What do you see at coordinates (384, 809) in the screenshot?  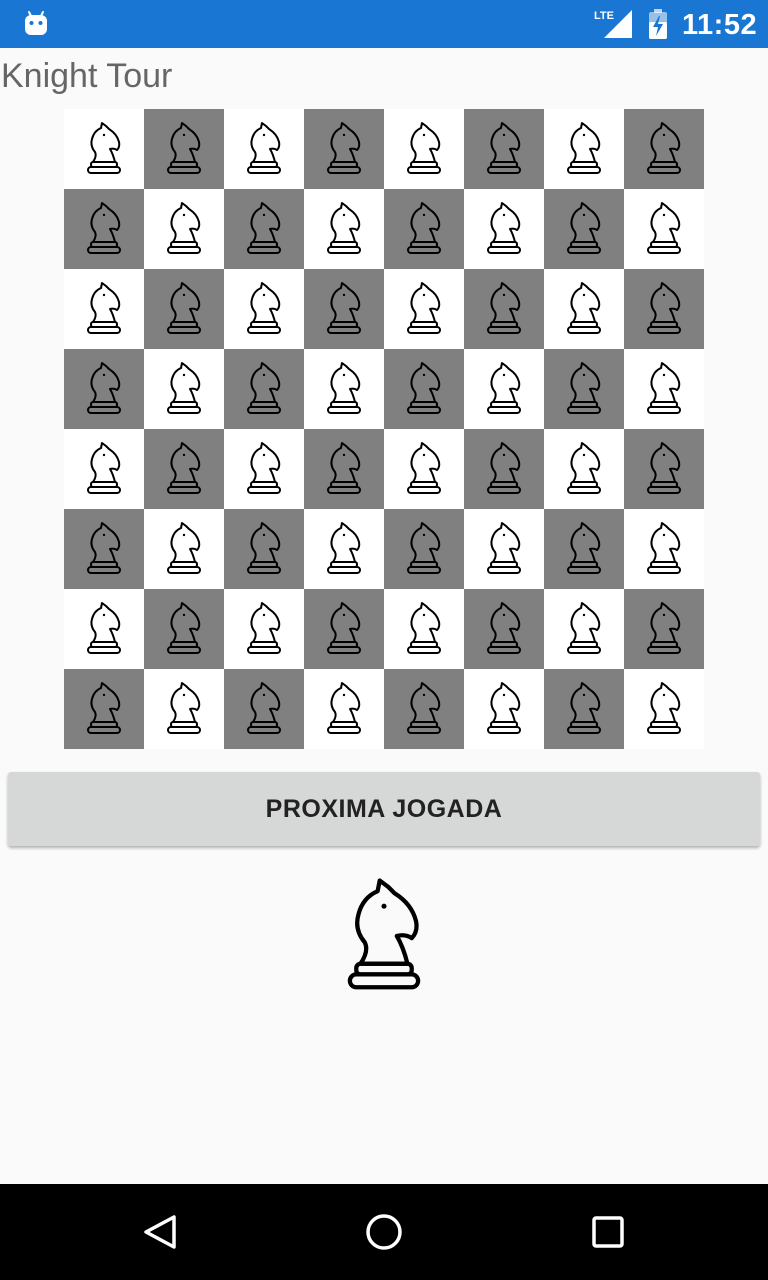 I see `next-move-button: PROXIMA JOGADA` at bounding box center [384, 809].